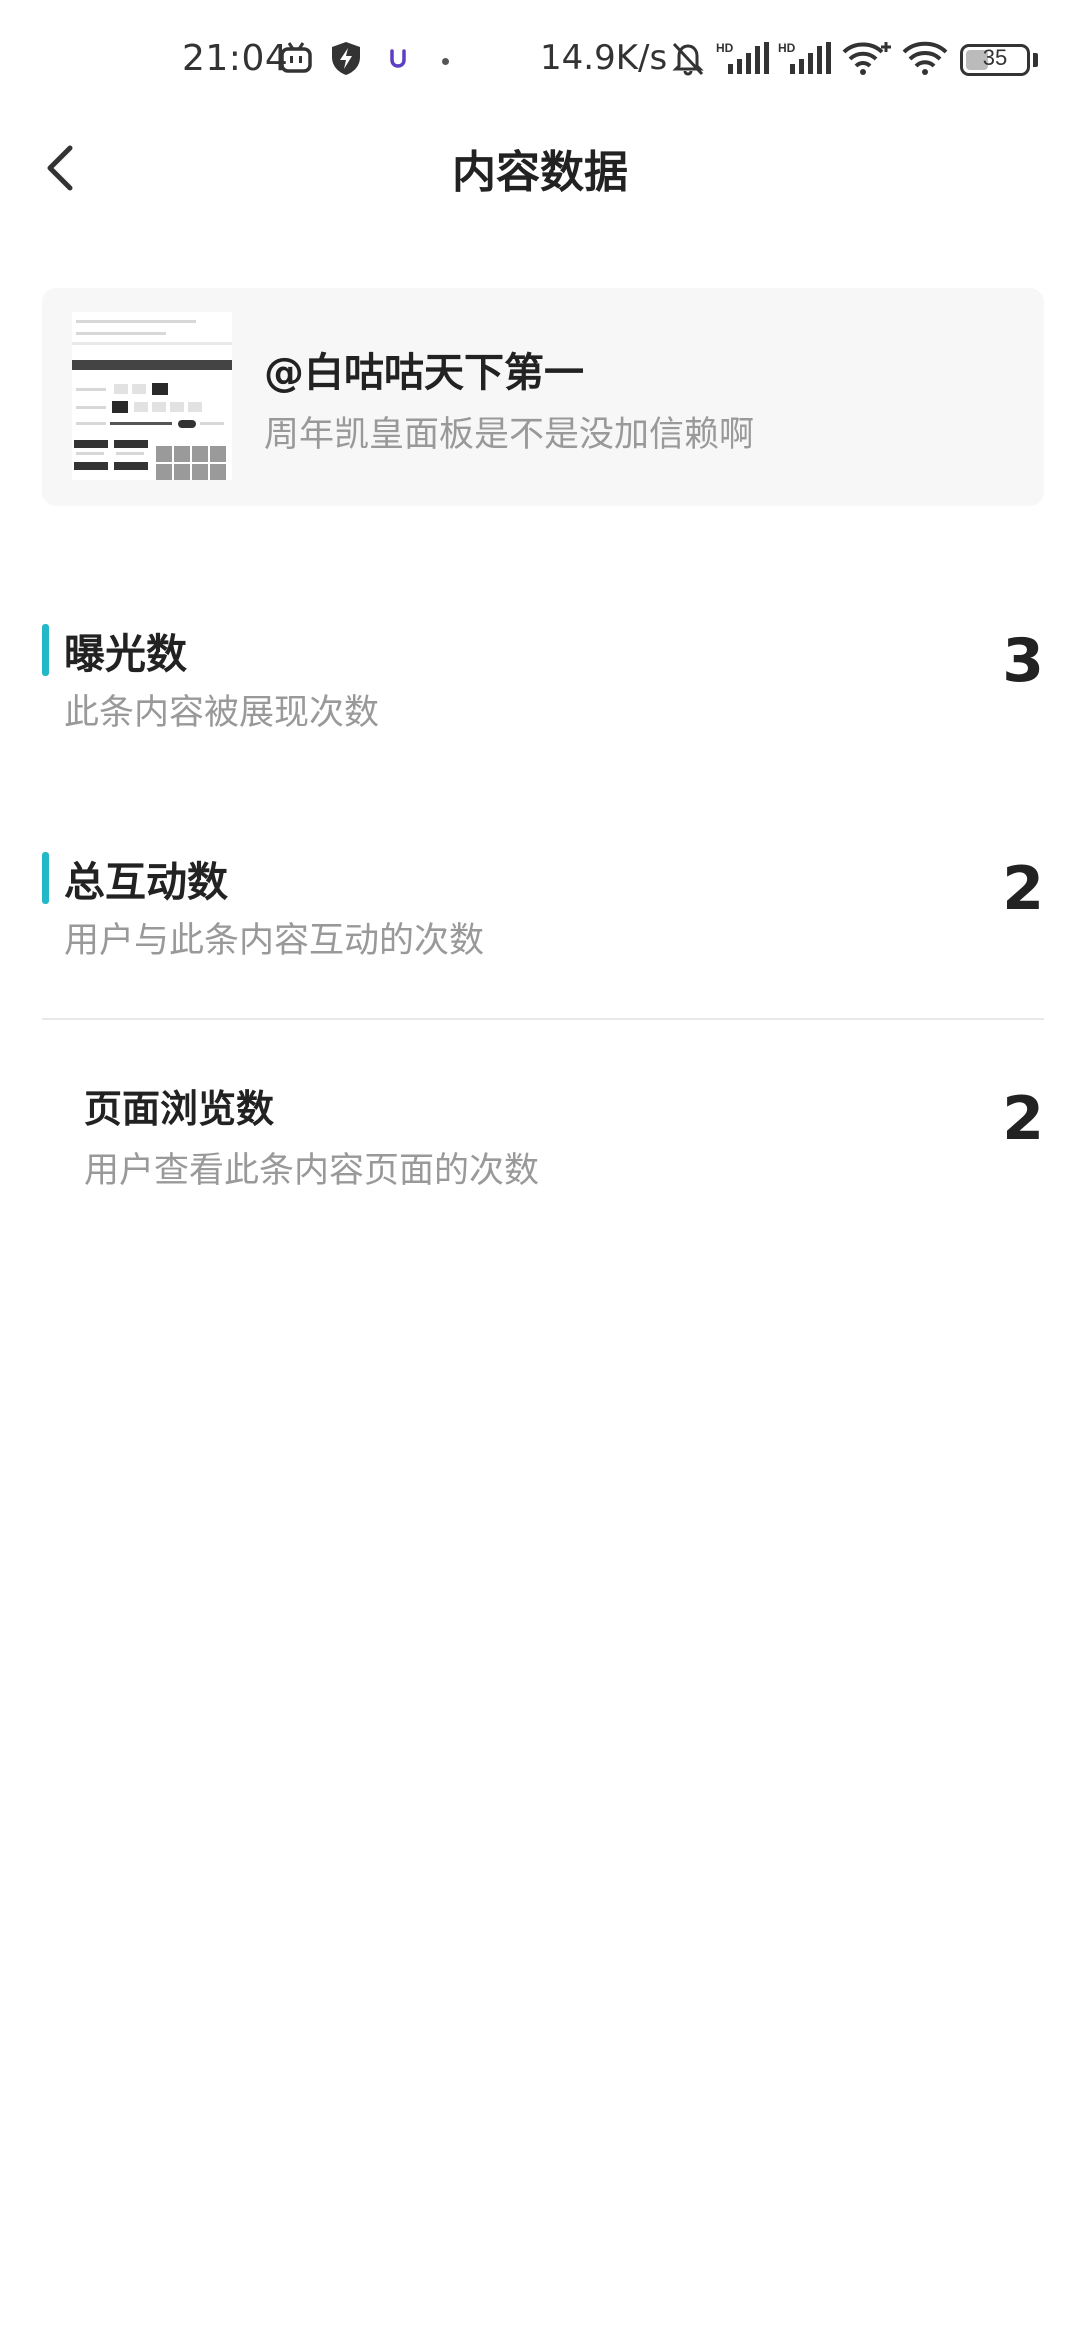 The width and height of the screenshot is (1080, 2340). What do you see at coordinates (296, 57) in the screenshot?
I see `tv-icon` at bounding box center [296, 57].